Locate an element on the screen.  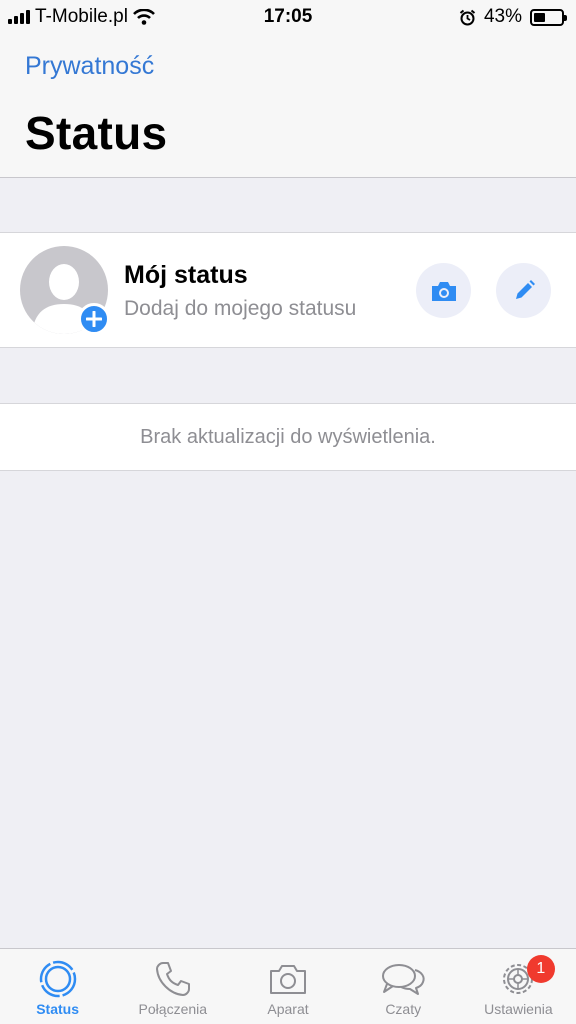
my-status-title: Mój status is located at coordinates (186, 275).